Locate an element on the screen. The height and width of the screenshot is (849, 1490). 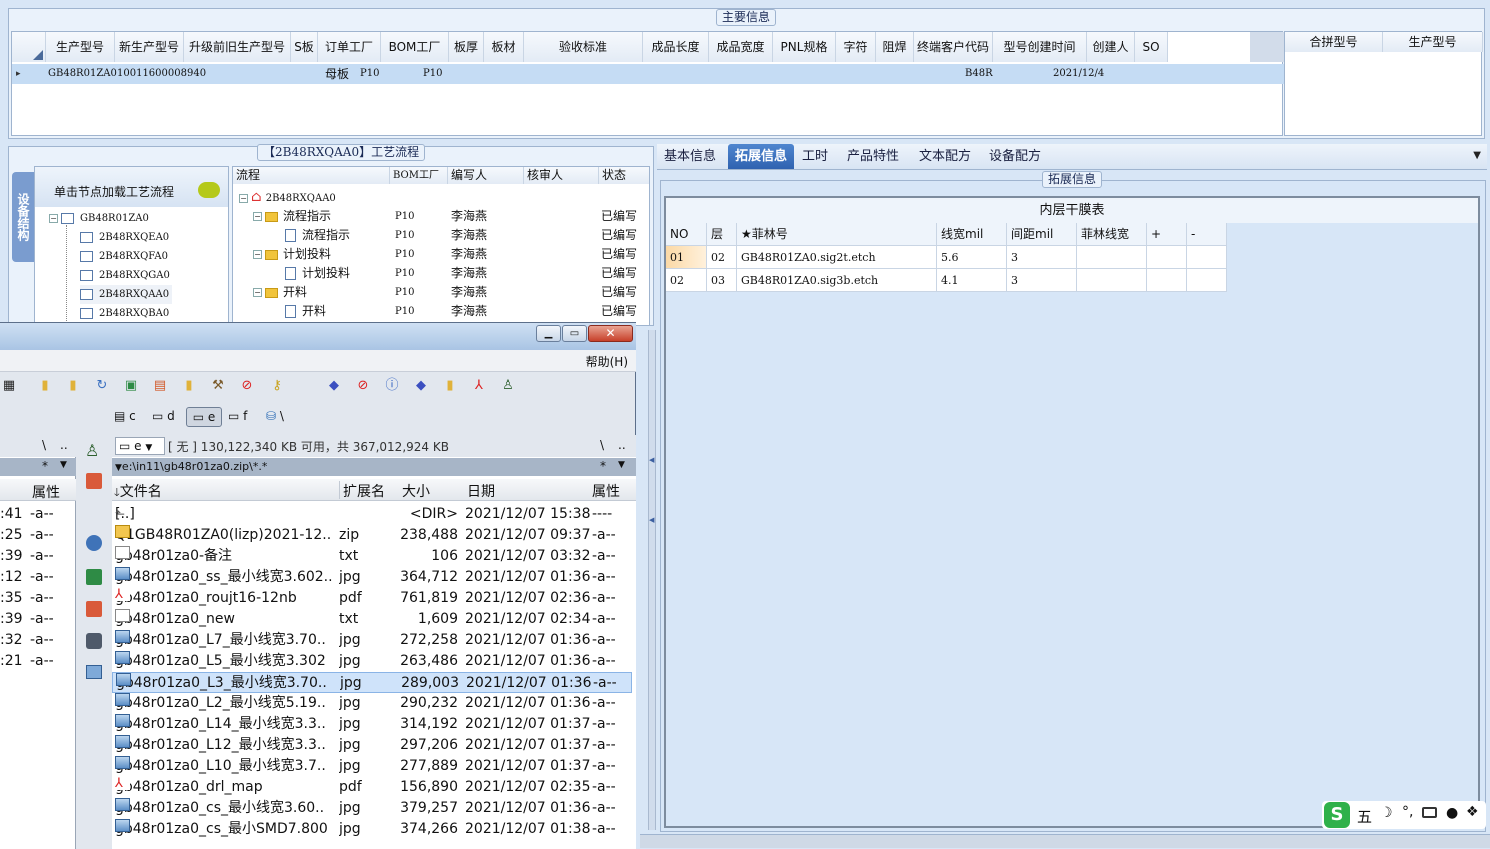
binoculars-icon: ▦ is located at coordinates (9, 386).